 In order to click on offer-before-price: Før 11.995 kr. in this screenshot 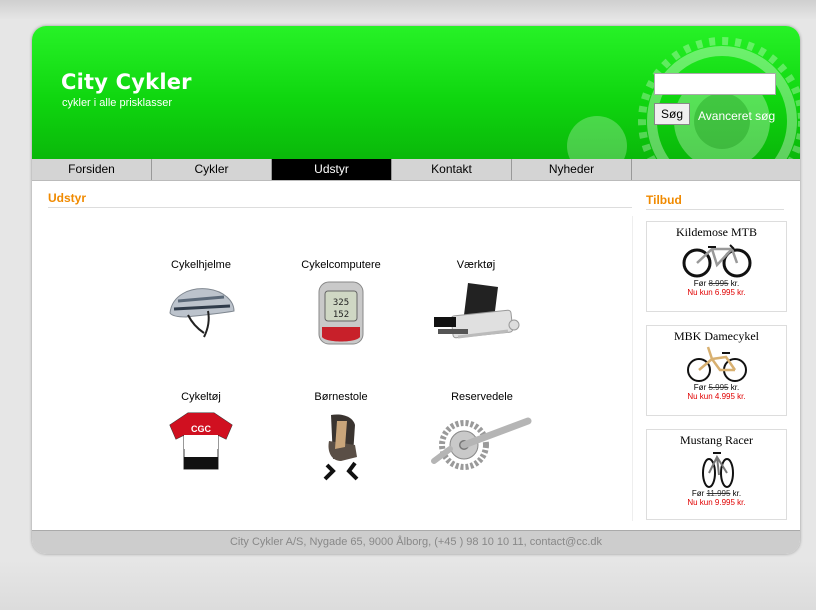, I will do `click(716, 493)`.